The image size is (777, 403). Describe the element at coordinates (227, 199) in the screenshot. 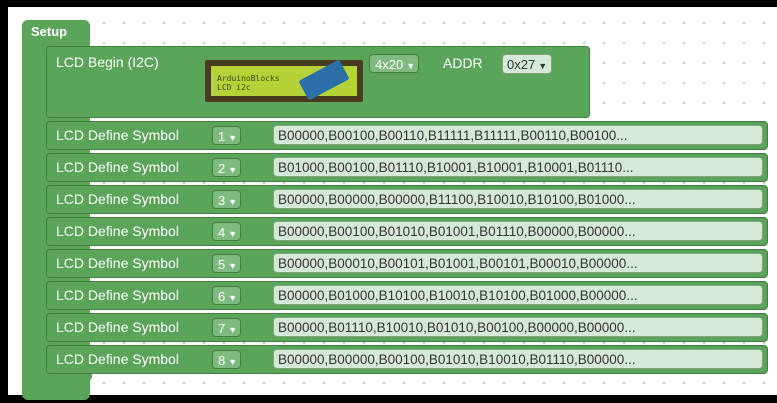

I see `symbol-index-dropdown: 3 ▼` at that location.